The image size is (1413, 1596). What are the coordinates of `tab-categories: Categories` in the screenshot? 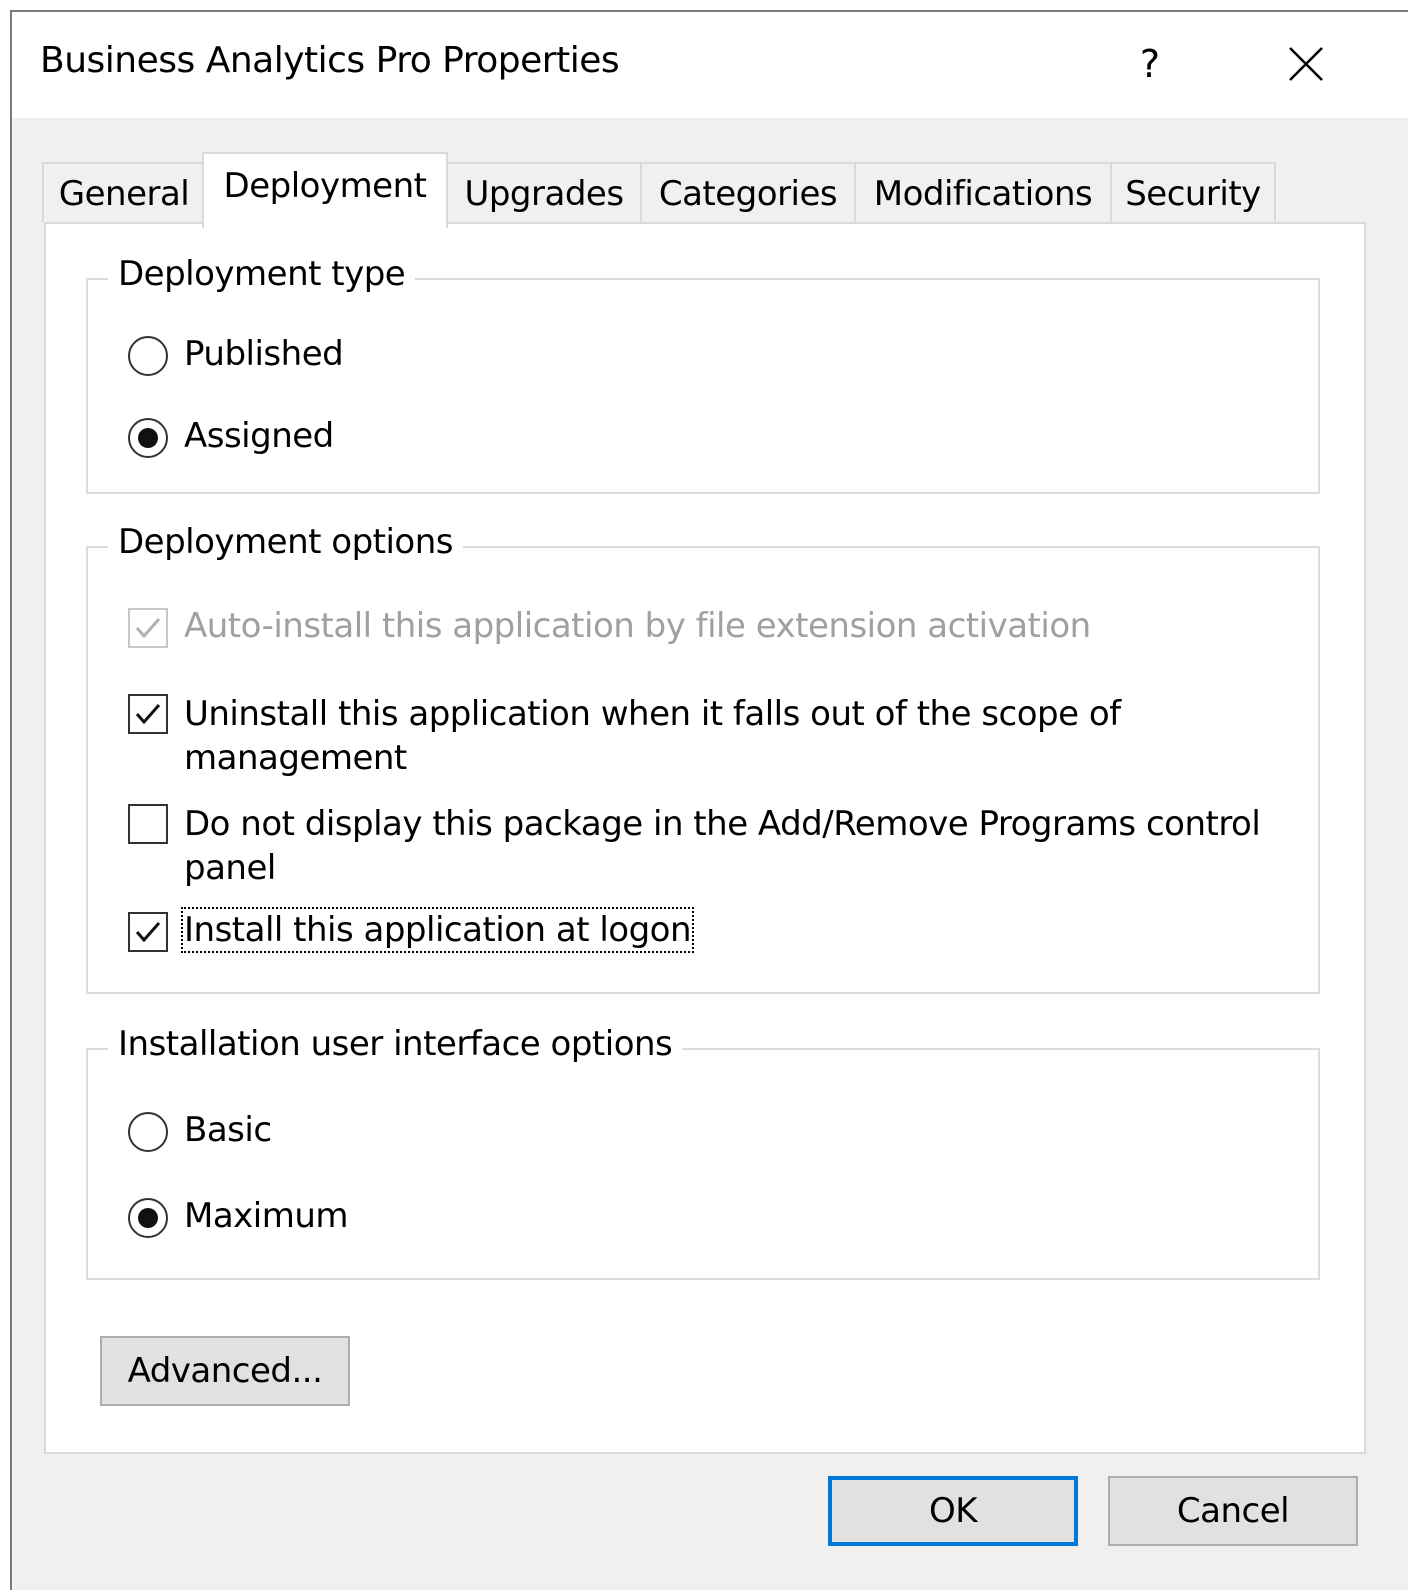 It's located at (748, 192).